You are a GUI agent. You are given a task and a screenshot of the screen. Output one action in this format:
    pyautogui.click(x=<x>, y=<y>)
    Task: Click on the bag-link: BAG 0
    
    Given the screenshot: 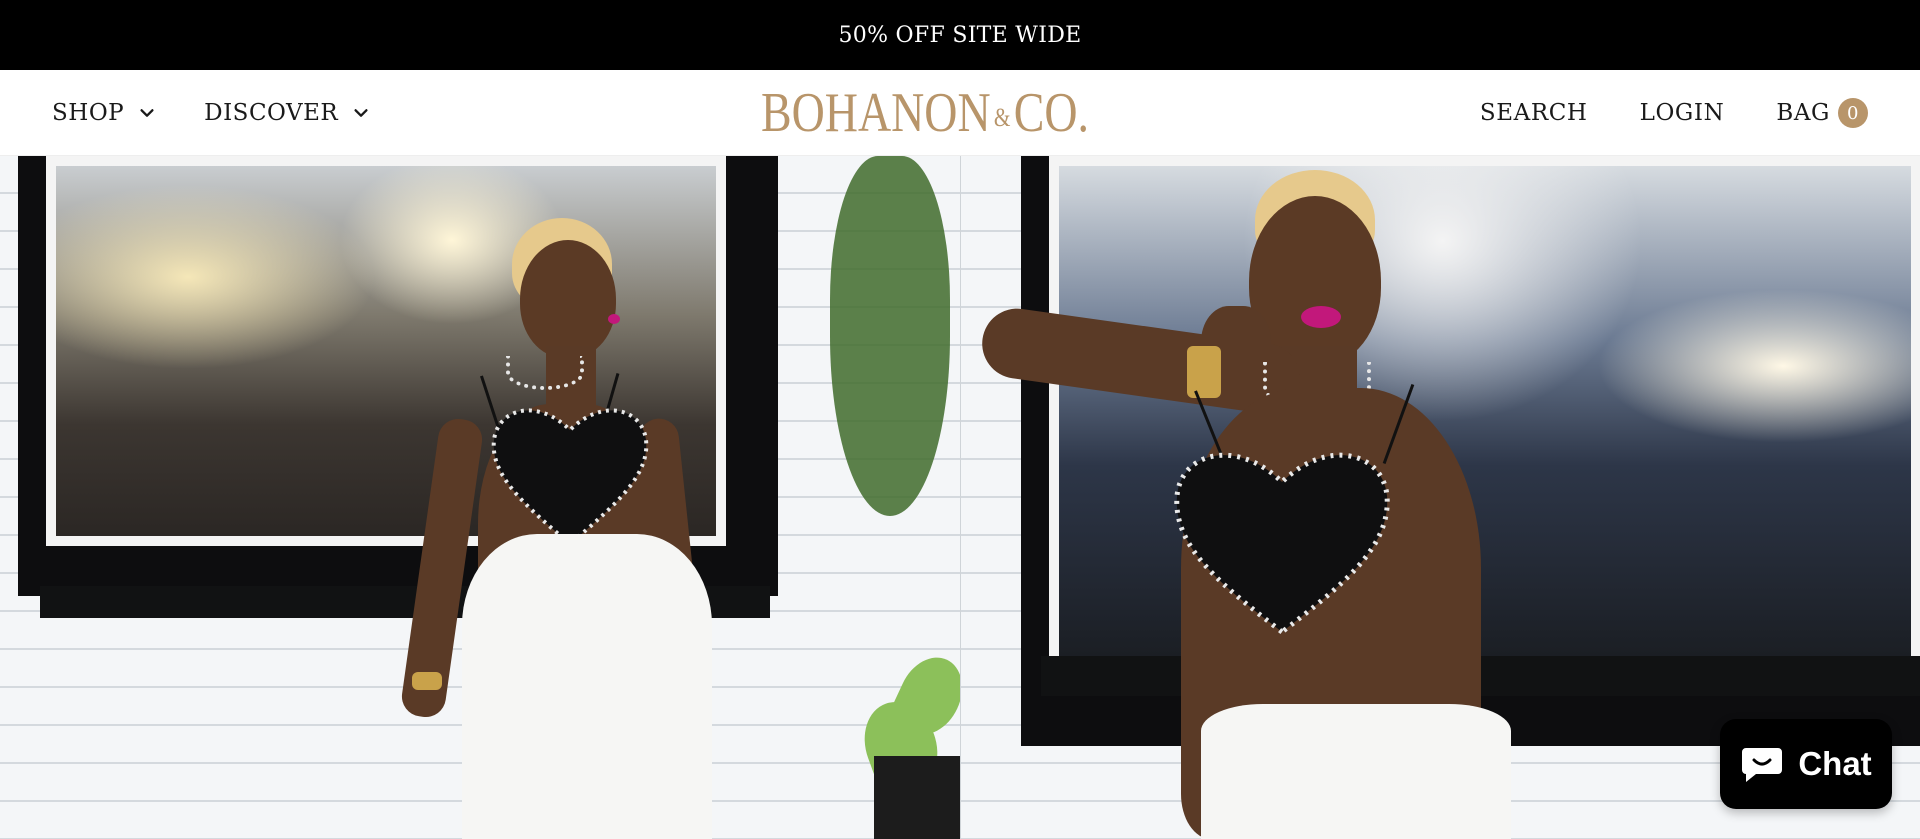 What is the action you would take?
    pyautogui.click(x=1822, y=113)
    